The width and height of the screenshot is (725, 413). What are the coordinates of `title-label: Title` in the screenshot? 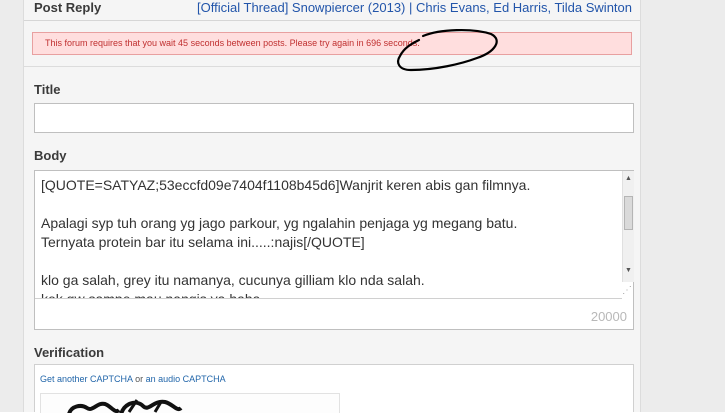 It's located at (47, 89).